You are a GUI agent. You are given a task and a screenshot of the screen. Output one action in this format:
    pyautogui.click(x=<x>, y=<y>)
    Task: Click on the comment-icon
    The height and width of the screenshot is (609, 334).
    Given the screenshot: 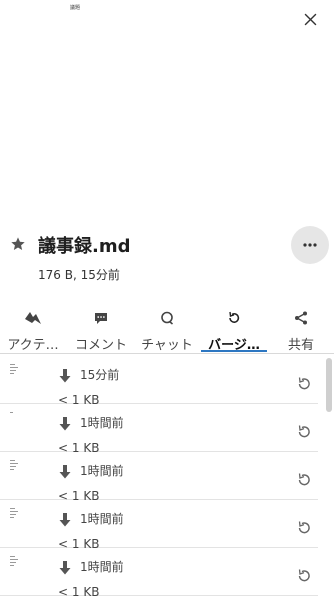 What is the action you would take?
    pyautogui.click(x=101, y=318)
    